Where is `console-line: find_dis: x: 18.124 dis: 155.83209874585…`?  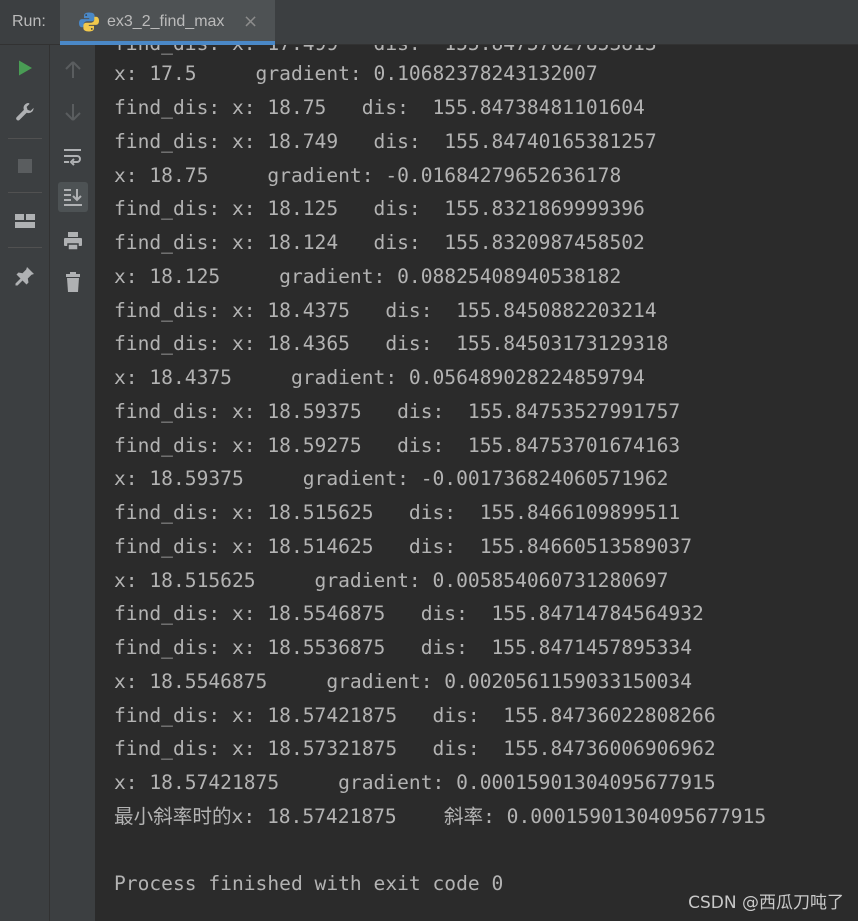
console-line: find_dis: x: 18.124 dis: 155.83209874585… is located at coordinates (379, 242).